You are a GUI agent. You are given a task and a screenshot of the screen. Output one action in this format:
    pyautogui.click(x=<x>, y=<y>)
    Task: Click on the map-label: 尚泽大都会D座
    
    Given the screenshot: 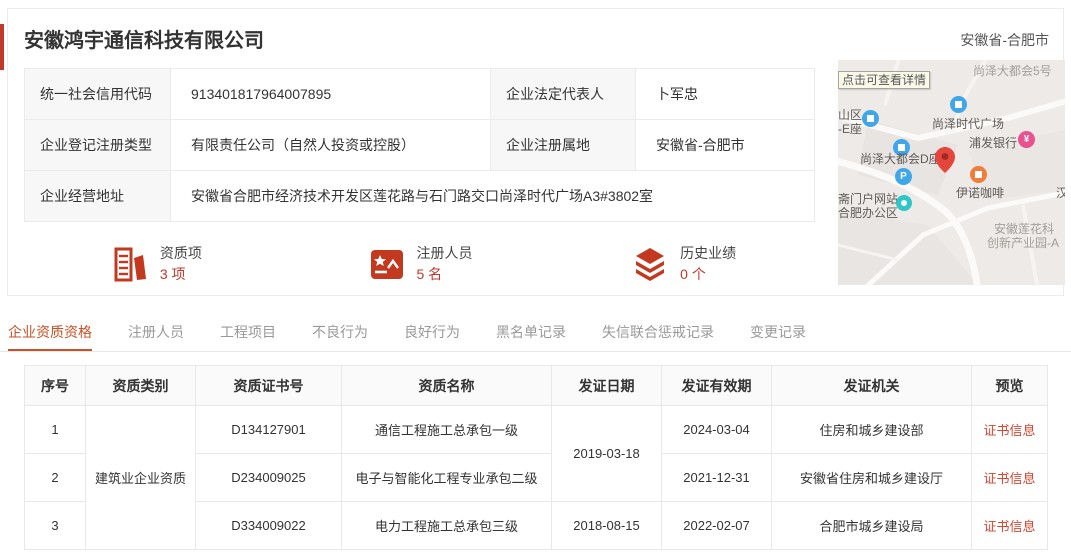 What is the action you would take?
    pyautogui.click(x=900, y=159)
    